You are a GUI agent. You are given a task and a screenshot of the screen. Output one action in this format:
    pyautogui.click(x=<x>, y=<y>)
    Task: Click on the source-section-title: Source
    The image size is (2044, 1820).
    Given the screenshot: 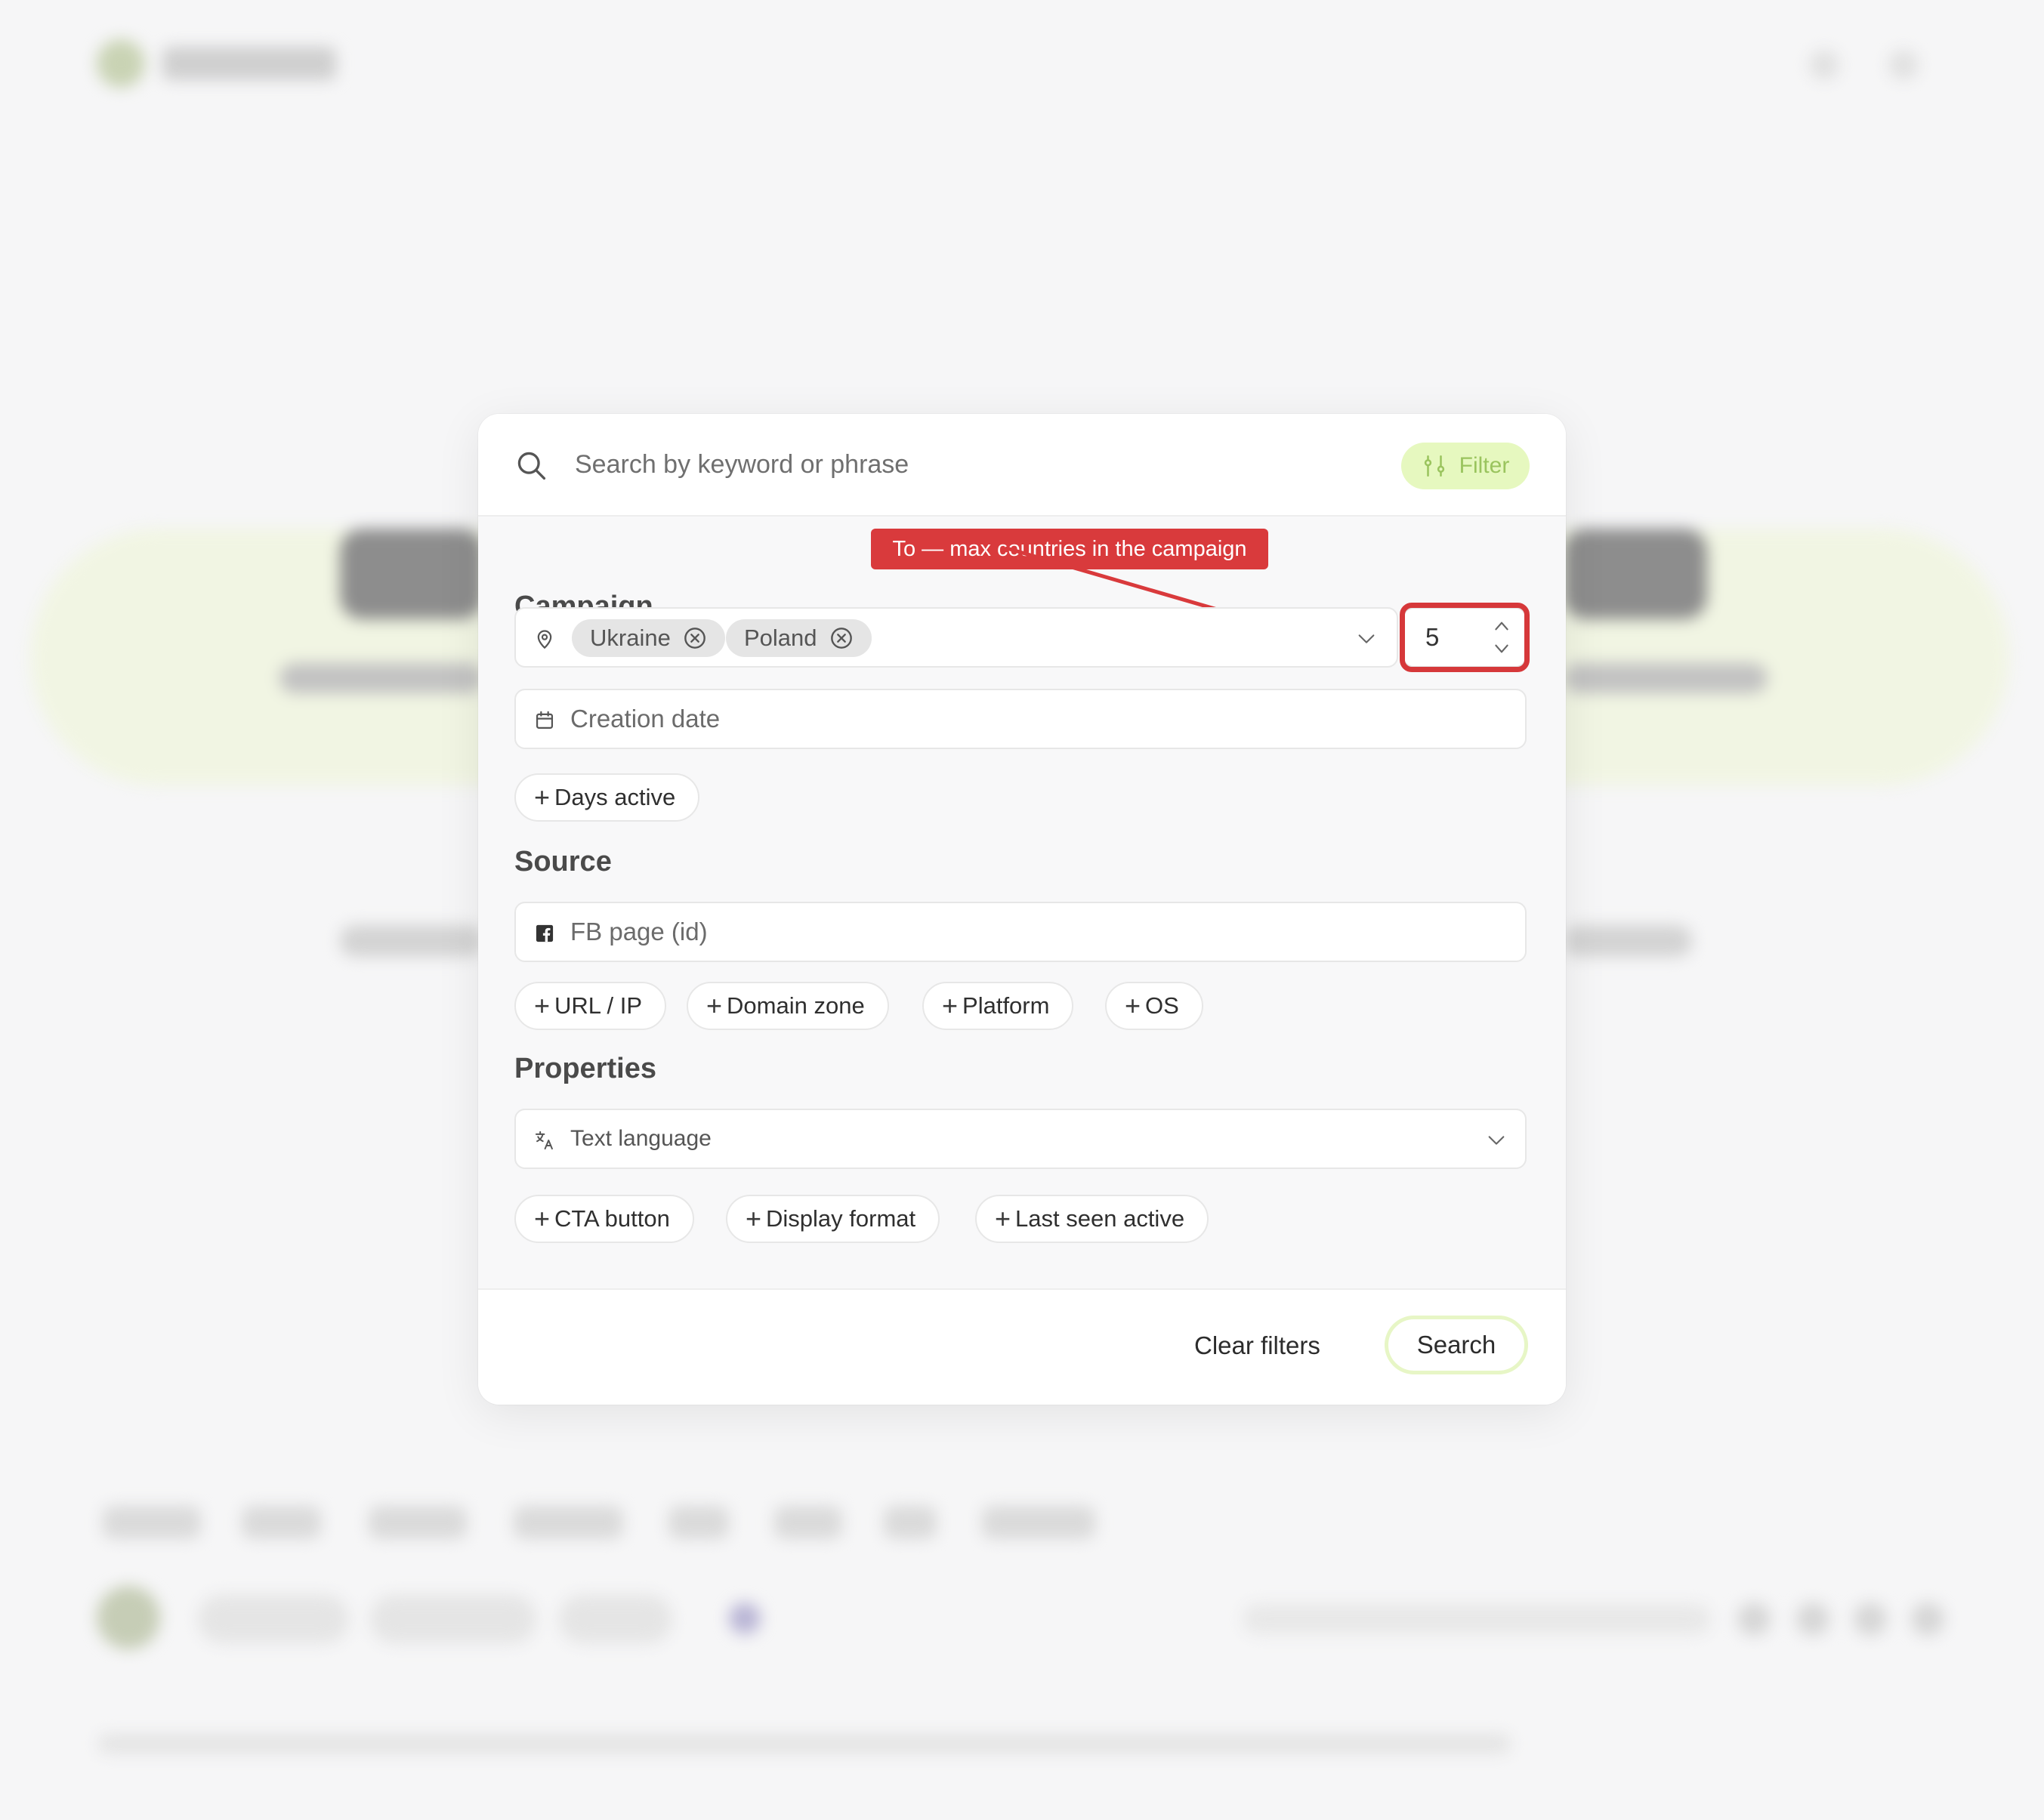 What is the action you would take?
    pyautogui.click(x=563, y=862)
    